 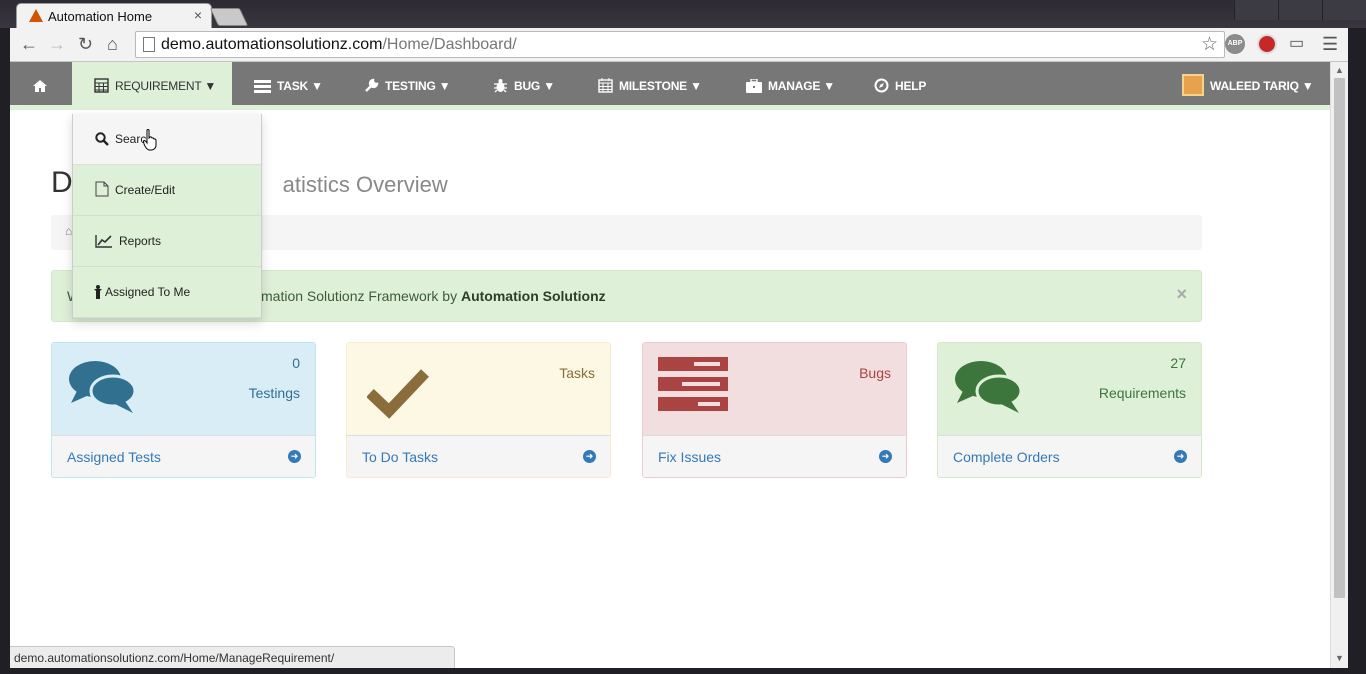 What do you see at coordinates (112, 44) in the screenshot?
I see `home-icon: ⌂` at bounding box center [112, 44].